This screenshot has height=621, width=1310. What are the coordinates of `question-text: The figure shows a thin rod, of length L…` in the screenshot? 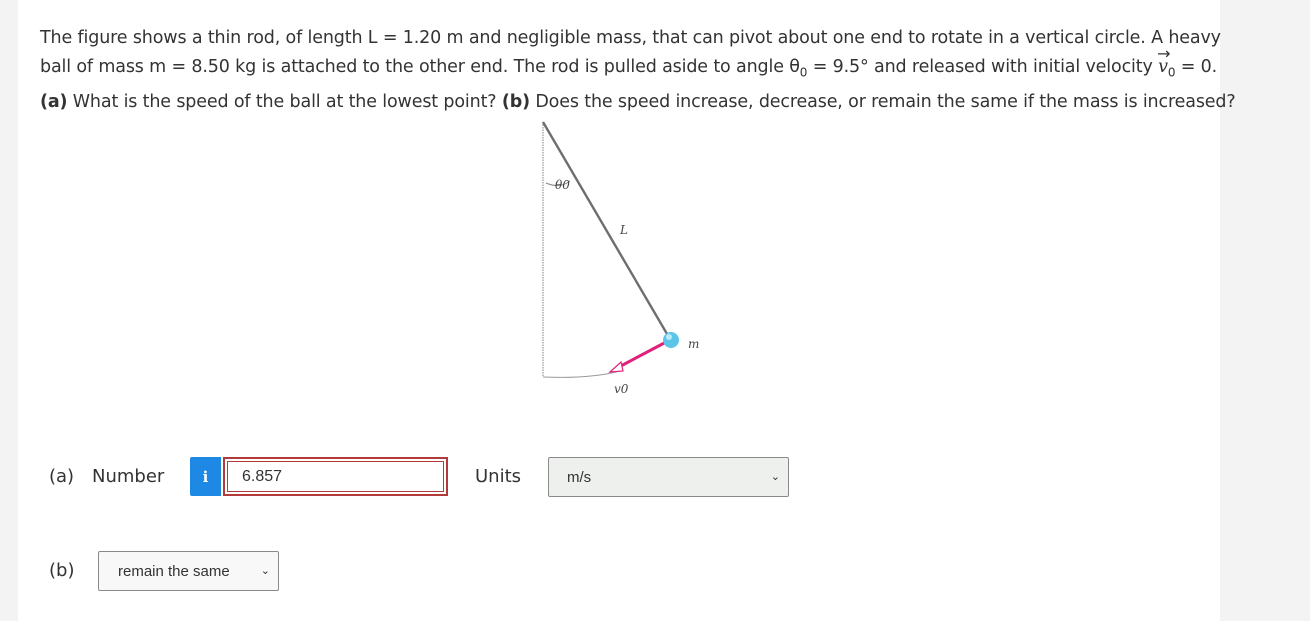 It's located at (638, 70).